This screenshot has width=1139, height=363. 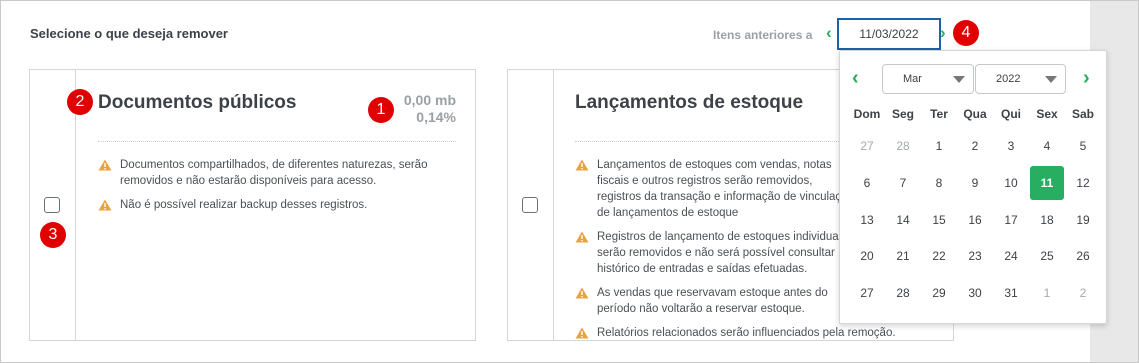 I want to click on calendar-day: 7, so click(x=903, y=183).